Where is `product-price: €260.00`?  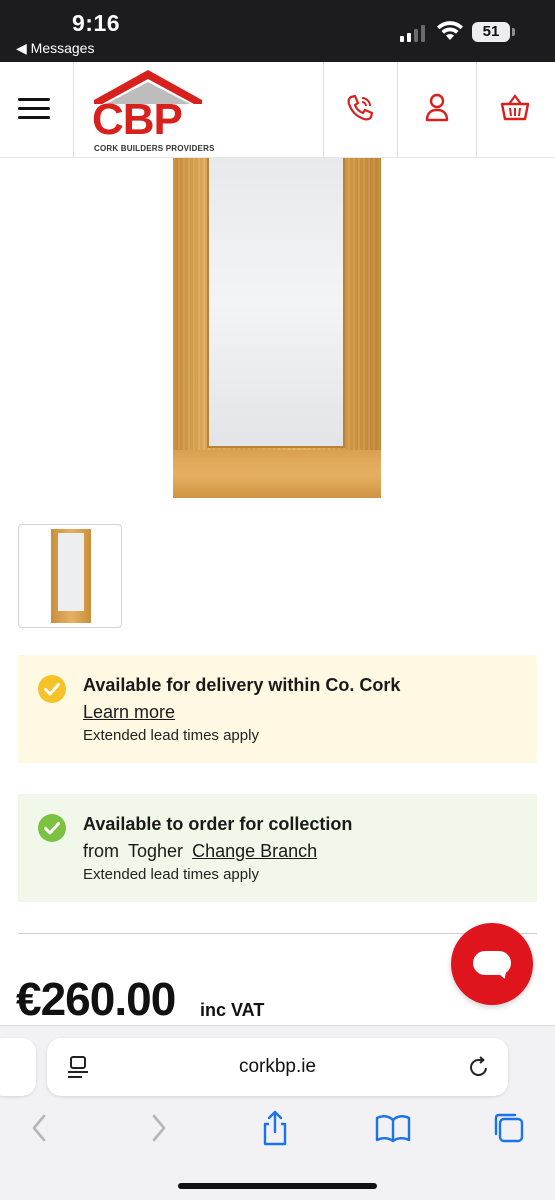 product-price: €260.00 is located at coordinates (96, 999).